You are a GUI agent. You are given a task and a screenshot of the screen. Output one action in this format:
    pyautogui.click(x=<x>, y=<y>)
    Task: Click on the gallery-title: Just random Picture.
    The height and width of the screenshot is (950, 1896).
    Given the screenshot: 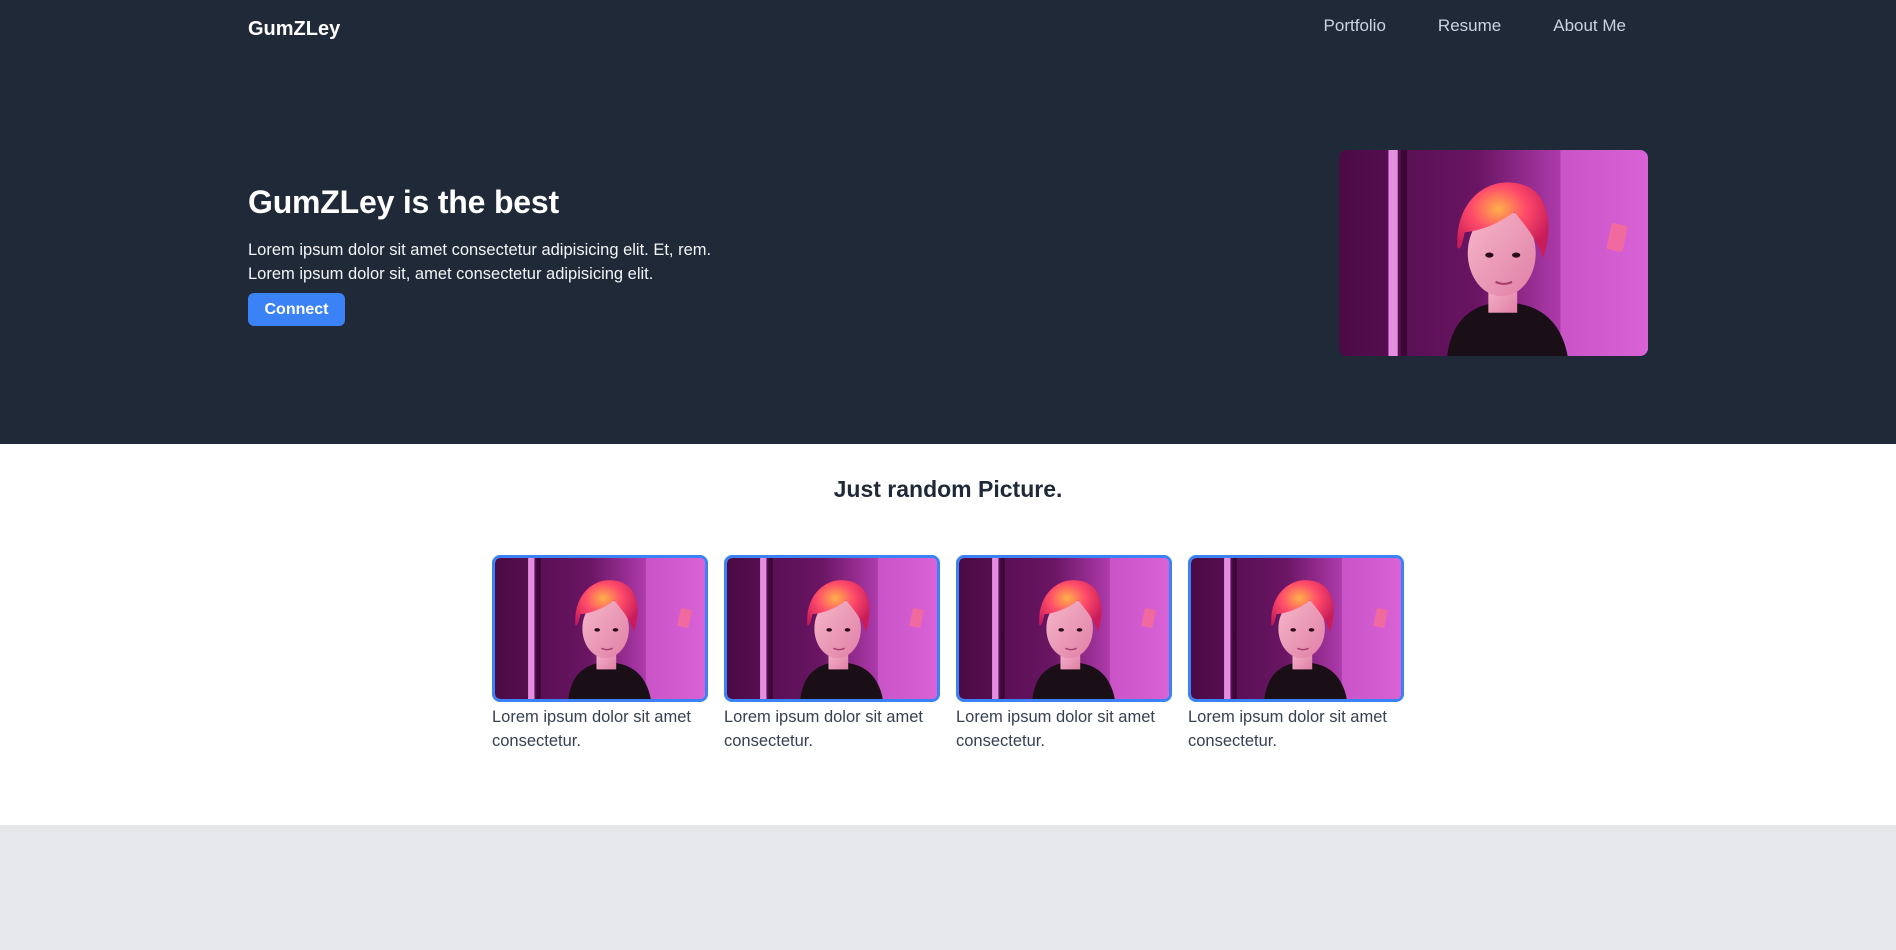 What is the action you would take?
    pyautogui.click(x=948, y=489)
    